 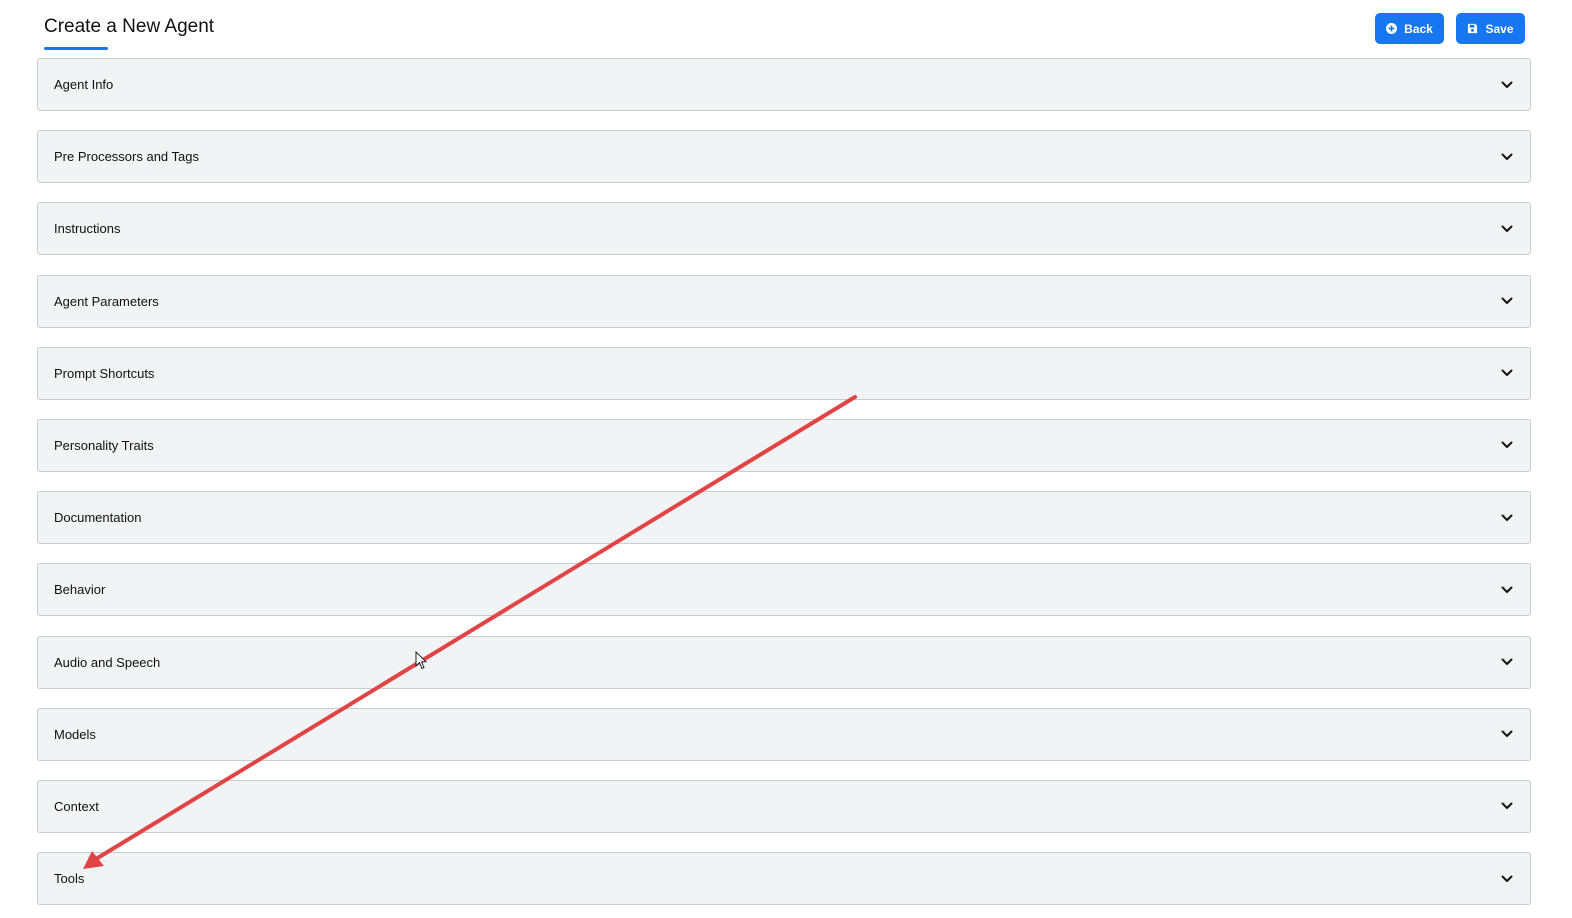 I want to click on page-title: Create a New Agent, so click(x=129, y=26).